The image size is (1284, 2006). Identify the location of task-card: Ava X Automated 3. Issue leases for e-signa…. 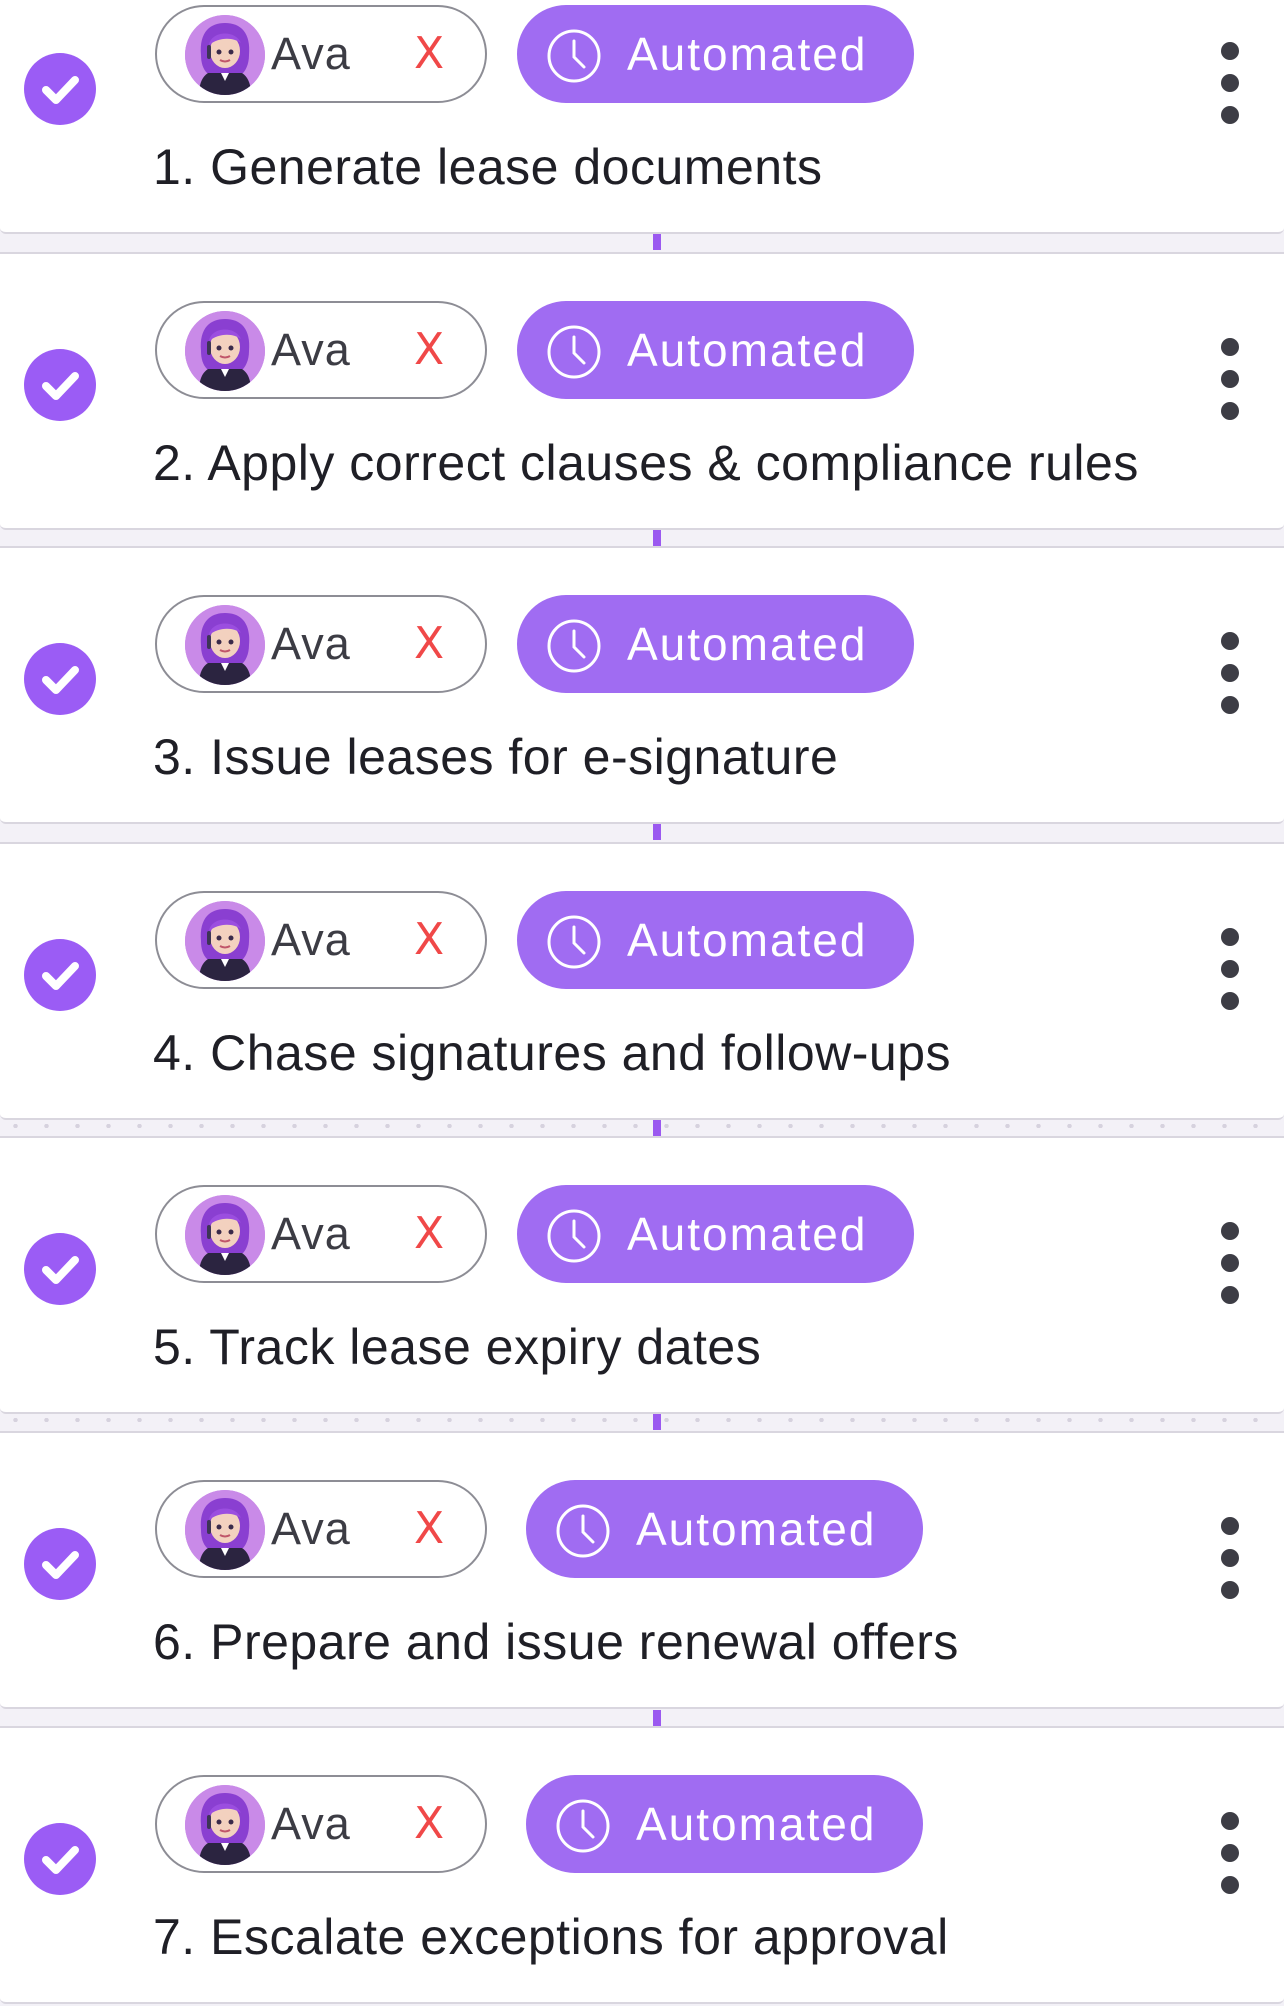
(642, 685).